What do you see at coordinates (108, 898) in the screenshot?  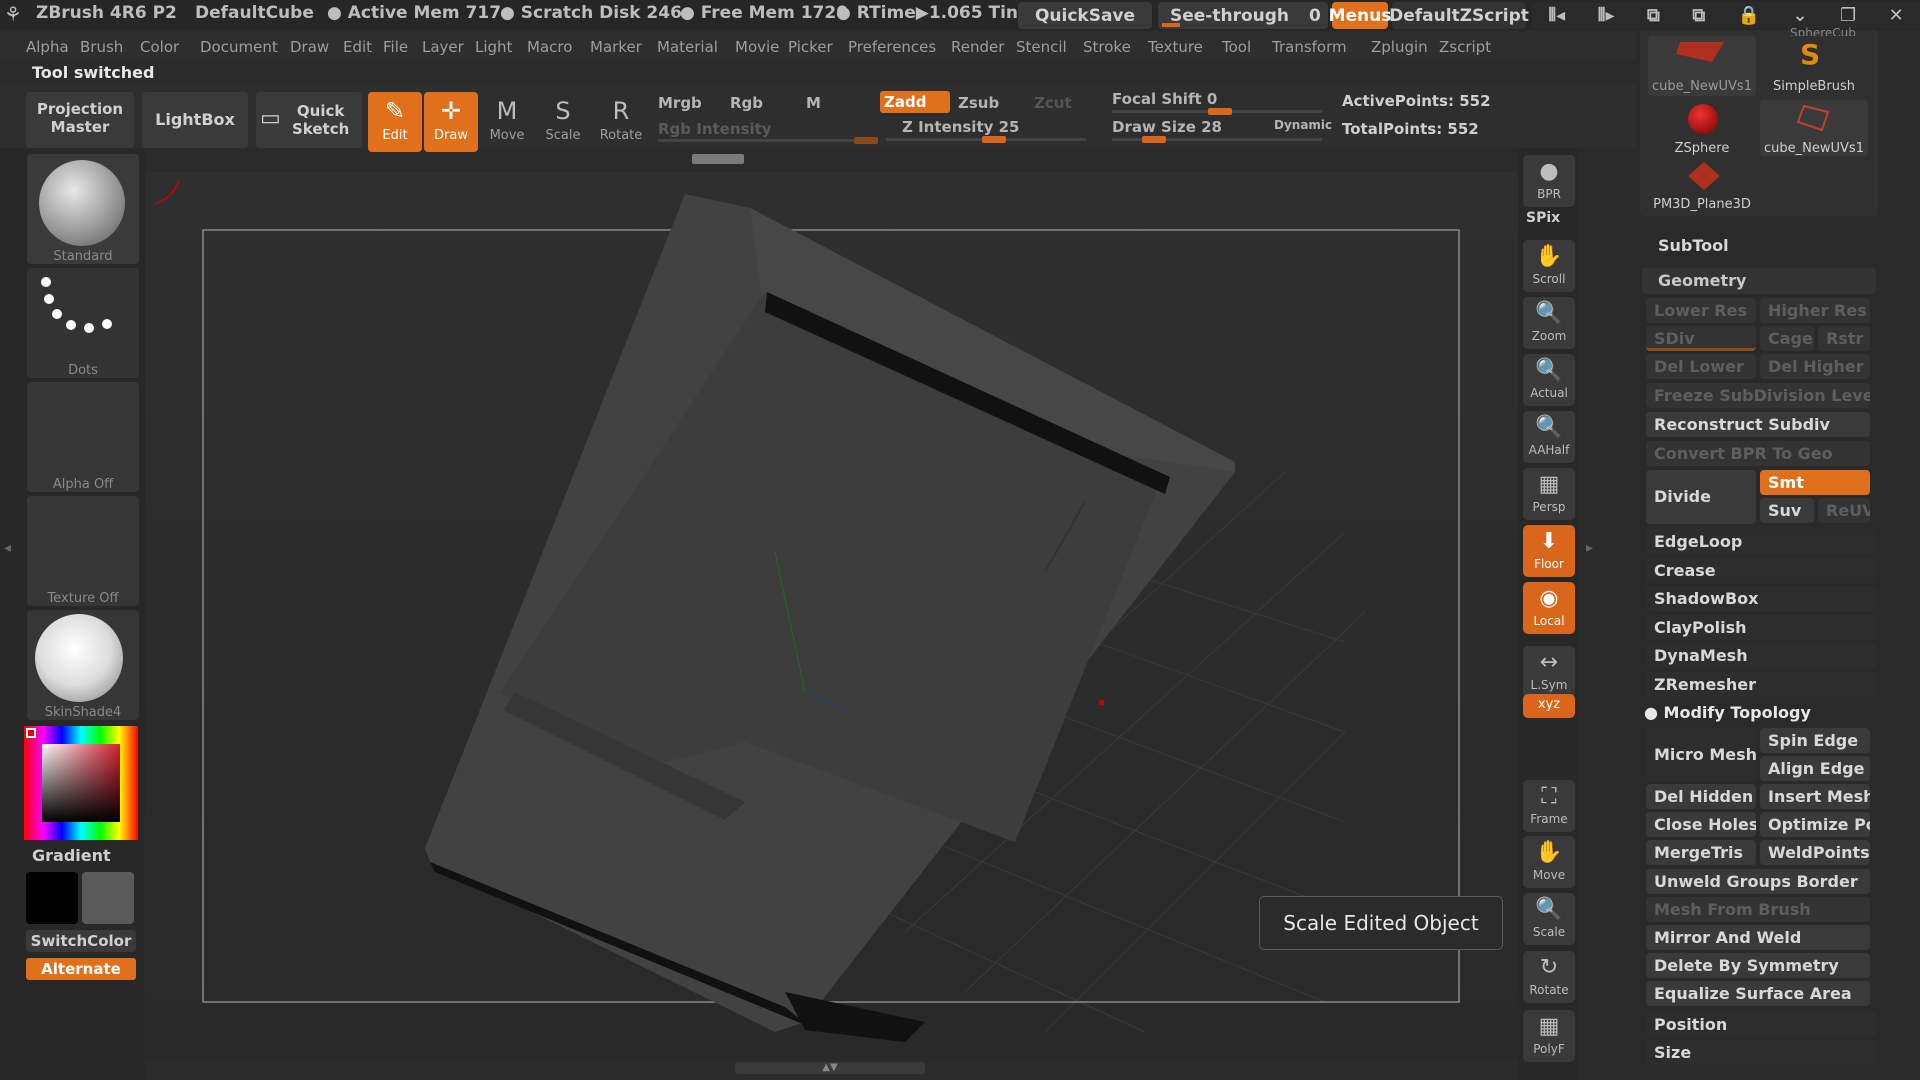 I see `secondary-color-swatch` at bounding box center [108, 898].